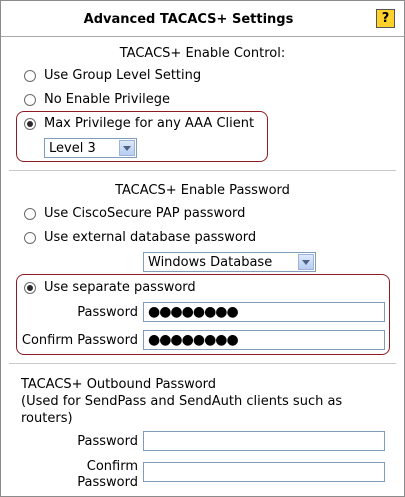 The height and width of the screenshot is (497, 405). Describe the element at coordinates (202, 190) in the screenshot. I see `enable-password-title: TACACS+ Enable Password` at that location.